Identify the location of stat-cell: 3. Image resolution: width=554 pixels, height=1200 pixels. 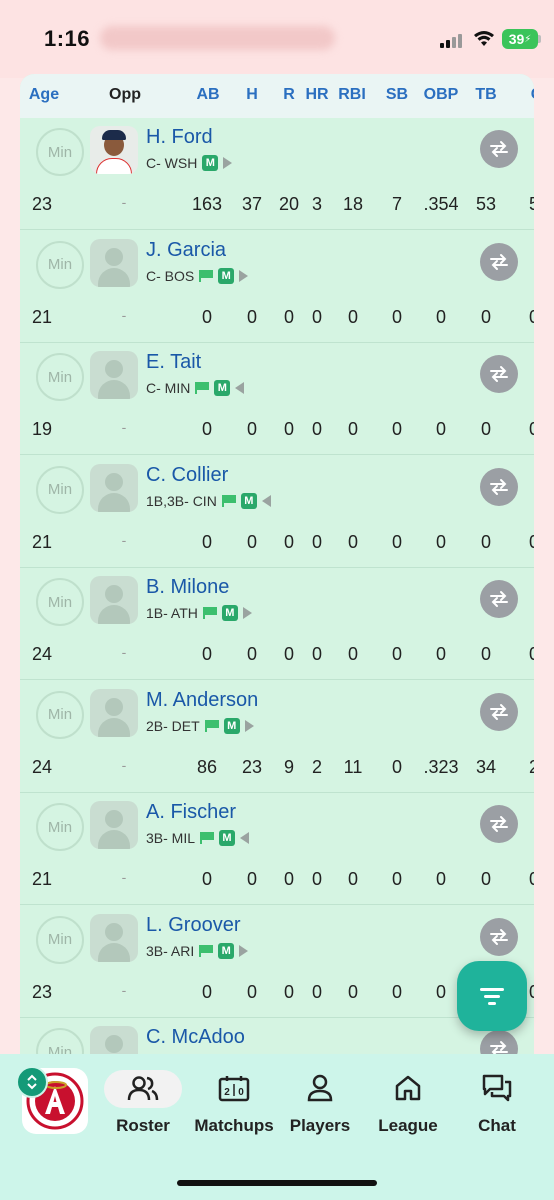
(316, 204).